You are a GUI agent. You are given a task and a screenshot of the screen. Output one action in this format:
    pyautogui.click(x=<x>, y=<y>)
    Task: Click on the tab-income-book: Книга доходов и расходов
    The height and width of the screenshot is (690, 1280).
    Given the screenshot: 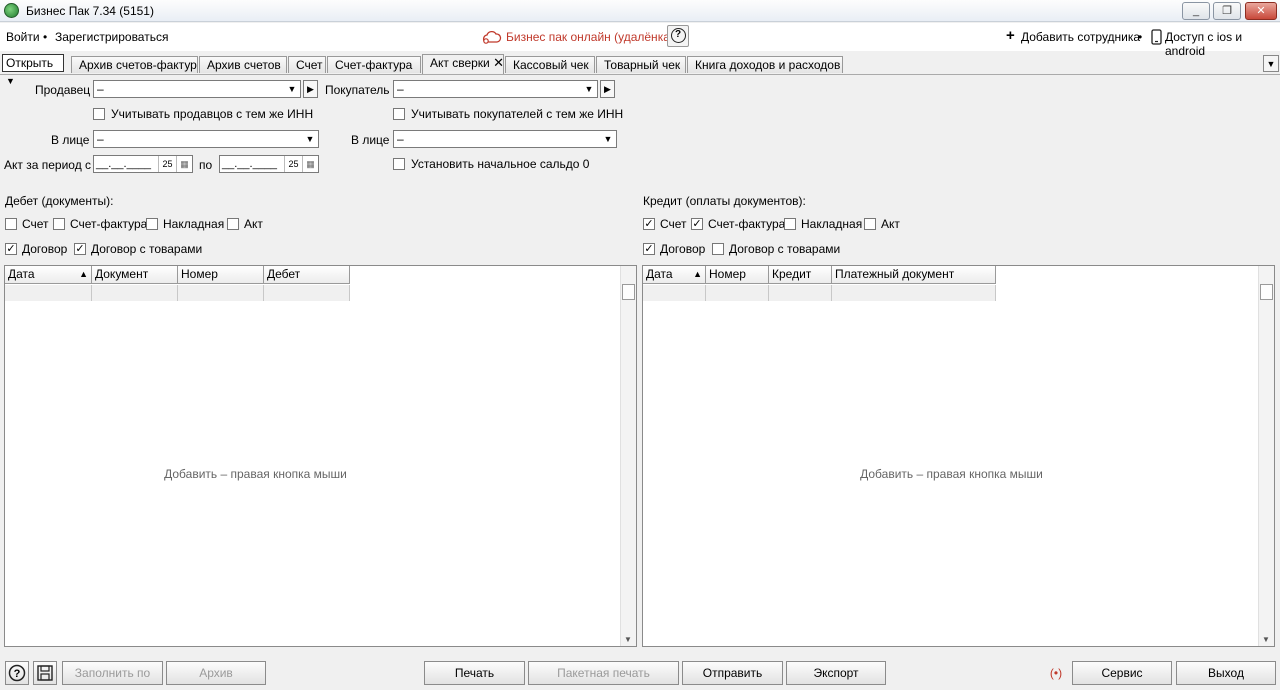 What is the action you would take?
    pyautogui.click(x=765, y=64)
    